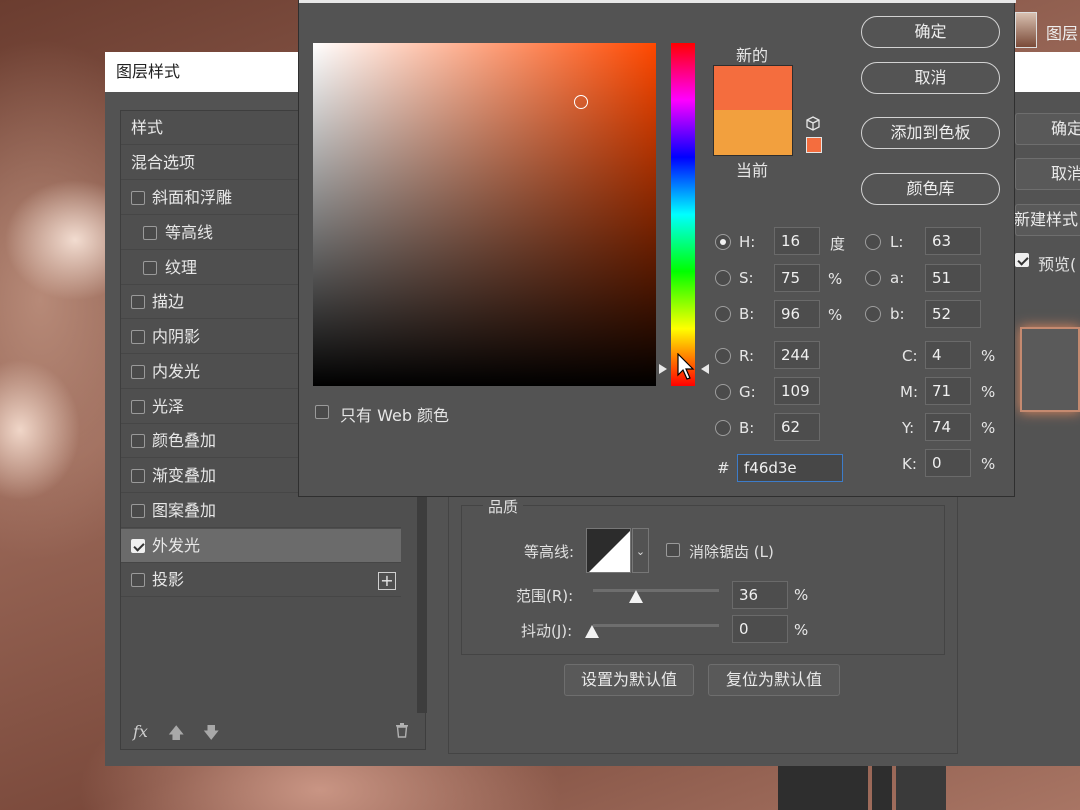 Image resolution: width=1080 pixels, height=810 pixels. I want to click on y-label: Y:, so click(908, 428).